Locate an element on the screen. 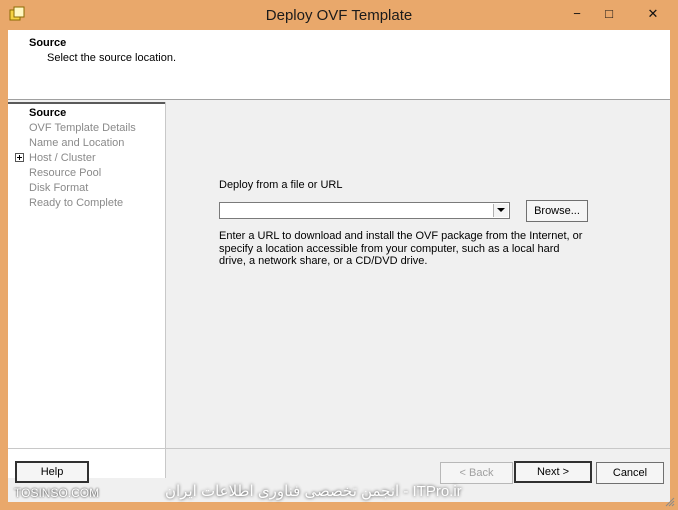 This screenshot has height=510, width=678. close-button: ✕ is located at coordinates (653, 14).